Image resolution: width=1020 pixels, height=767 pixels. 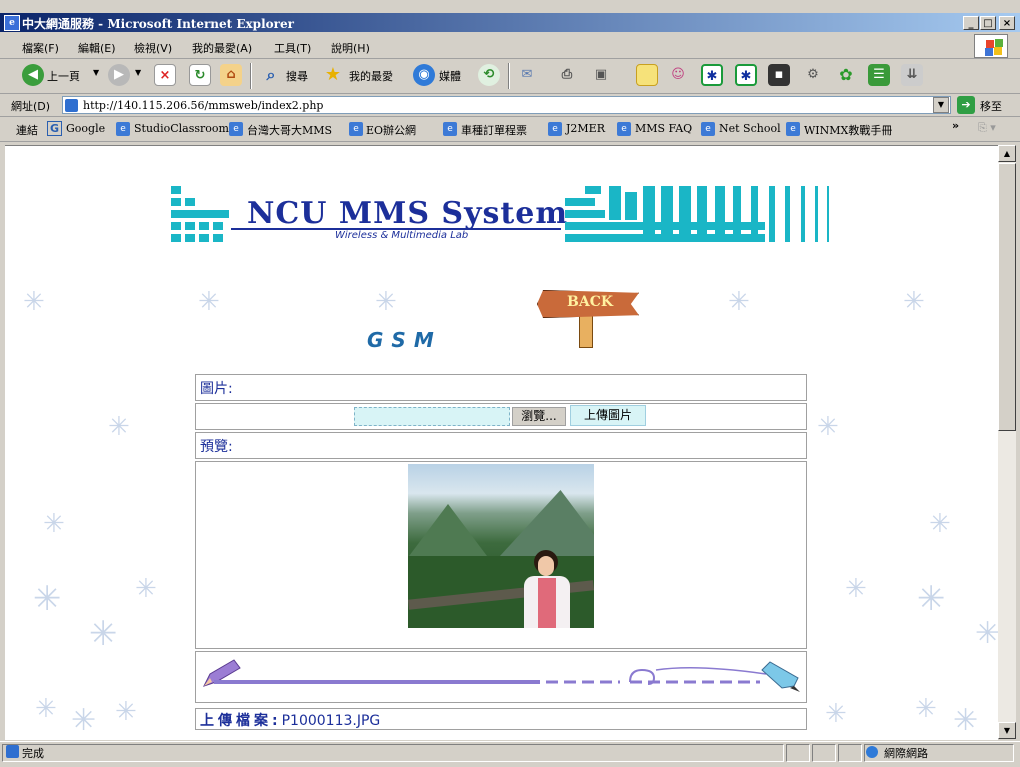 I want to click on link-eo-office: EO辦公網, so click(x=391, y=130).